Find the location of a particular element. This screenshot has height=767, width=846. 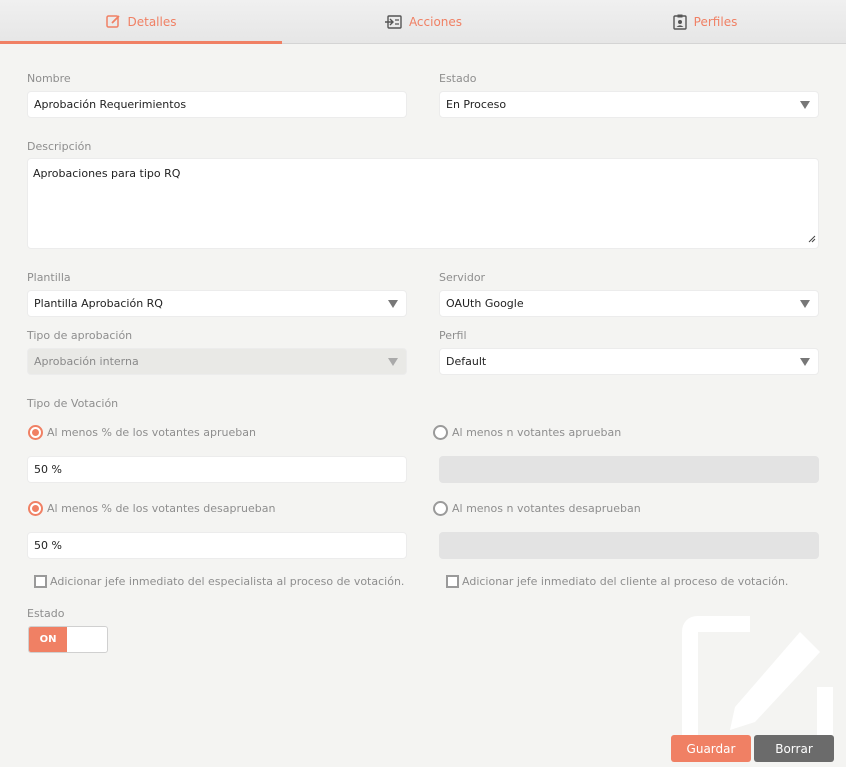

descripcion-textarea: Aprobaciones para tipo RQ is located at coordinates (423, 203).